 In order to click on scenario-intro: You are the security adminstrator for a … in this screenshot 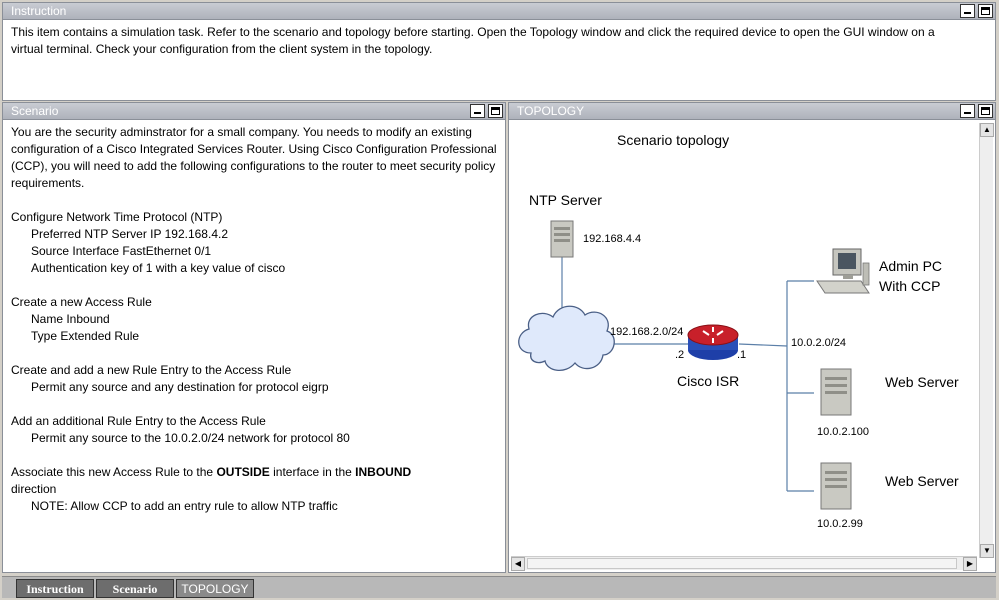, I will do `click(254, 157)`.